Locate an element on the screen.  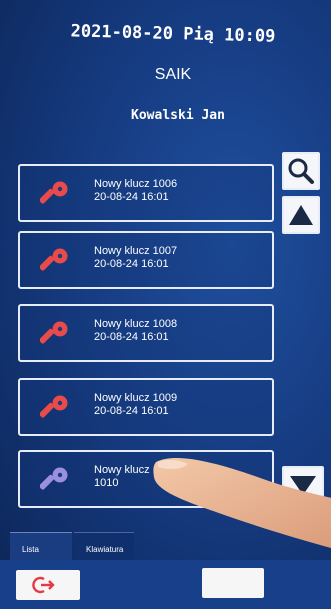
key-date: 1010 is located at coordinates (106, 483).